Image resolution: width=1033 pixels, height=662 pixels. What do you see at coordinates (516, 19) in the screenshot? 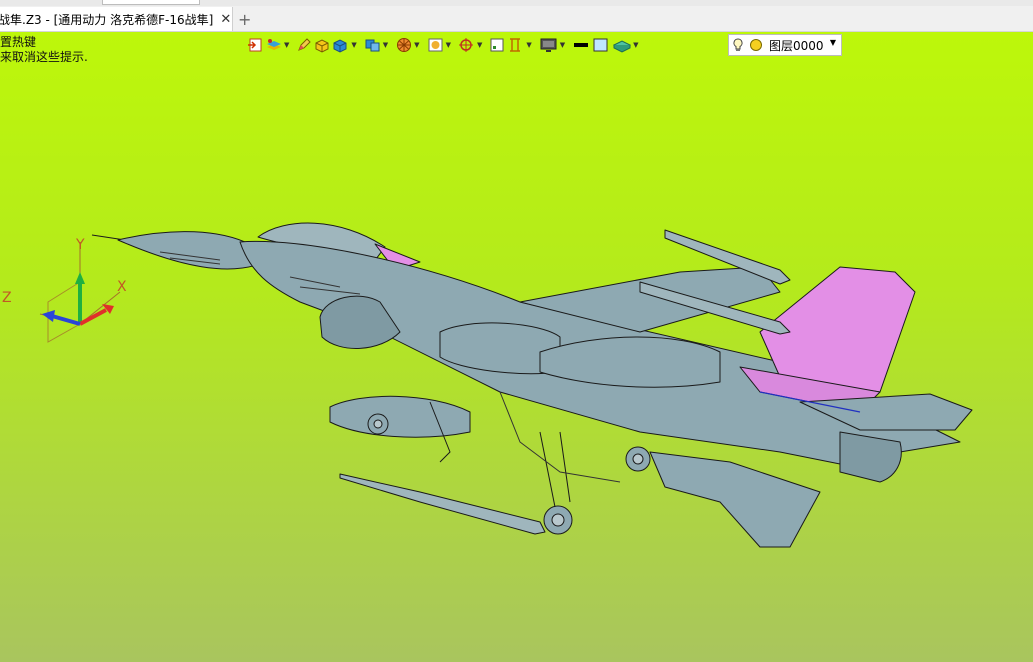
I see `document-tab-bar: 战隼.Z3 - [通用动力 洛克希德F-16战隼] ✕ +` at bounding box center [516, 19].